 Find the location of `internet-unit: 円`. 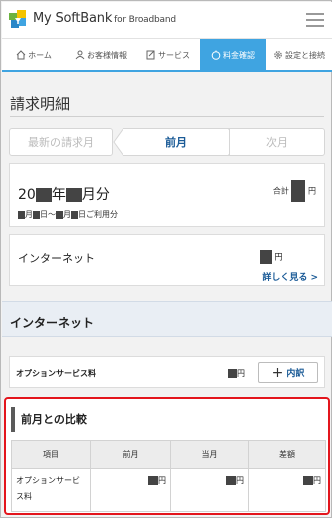

internet-unit: 円 is located at coordinates (278, 257).